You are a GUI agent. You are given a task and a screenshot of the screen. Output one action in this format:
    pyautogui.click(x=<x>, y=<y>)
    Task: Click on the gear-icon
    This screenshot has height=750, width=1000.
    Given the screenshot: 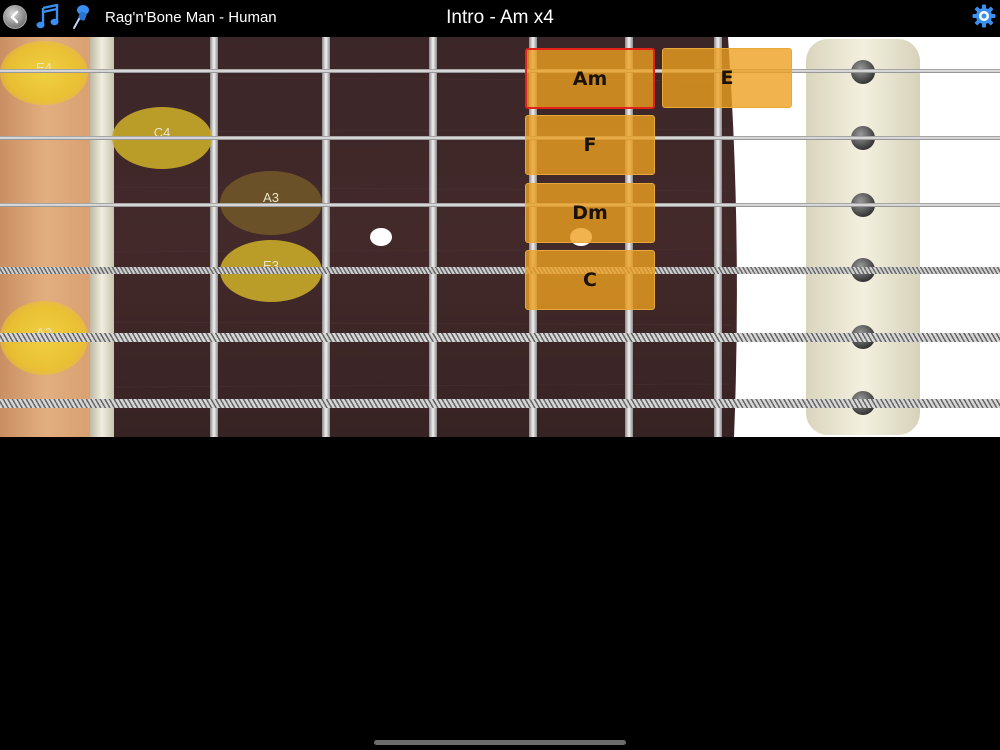 What is the action you would take?
    pyautogui.click(x=984, y=16)
    